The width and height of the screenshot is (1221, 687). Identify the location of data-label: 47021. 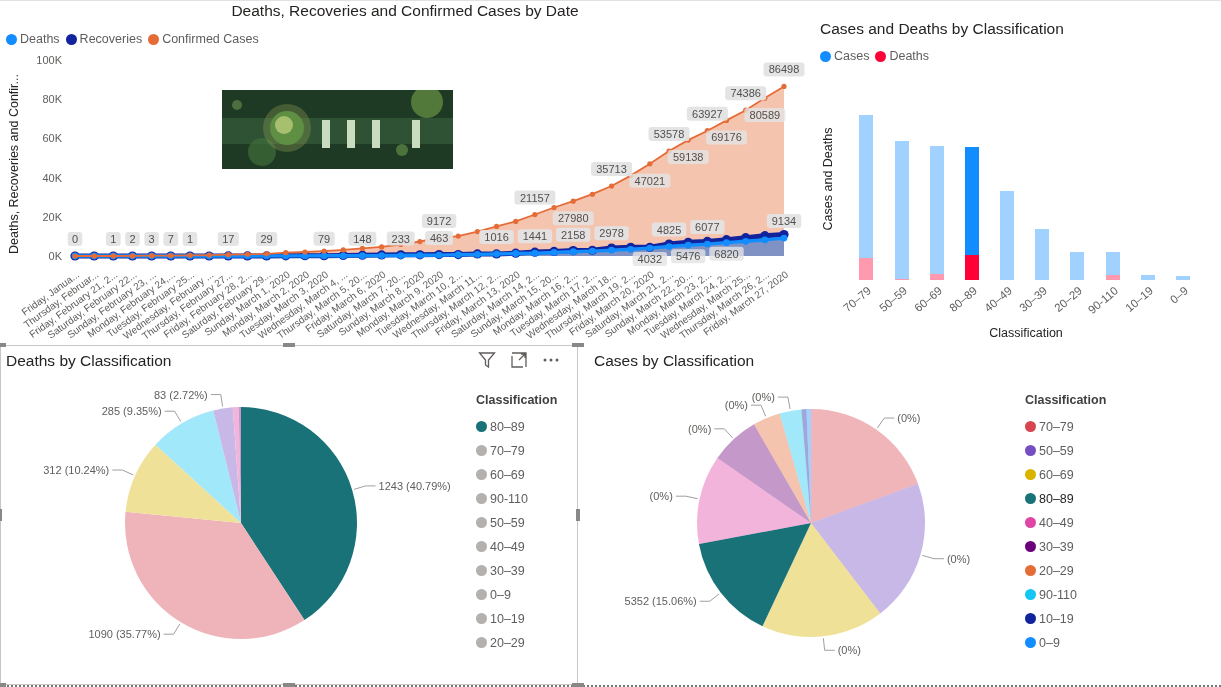
(650, 180).